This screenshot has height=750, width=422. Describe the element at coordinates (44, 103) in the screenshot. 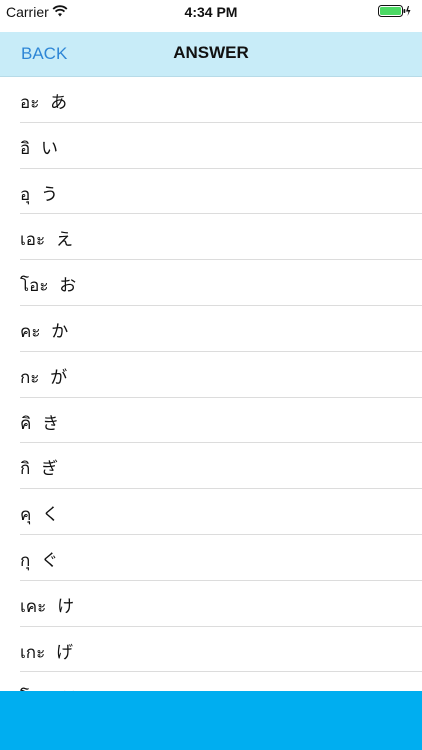

I see `answer-text: อะ あ` at that location.